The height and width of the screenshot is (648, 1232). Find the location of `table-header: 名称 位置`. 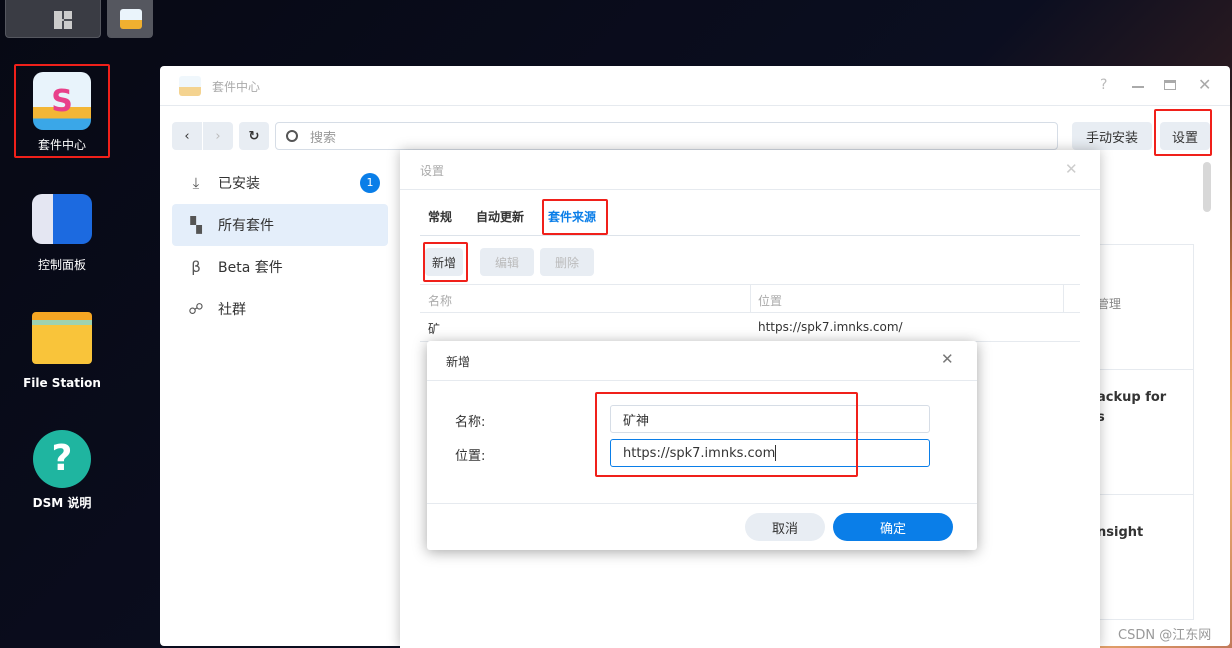

table-header: 名称 位置 is located at coordinates (750, 298).